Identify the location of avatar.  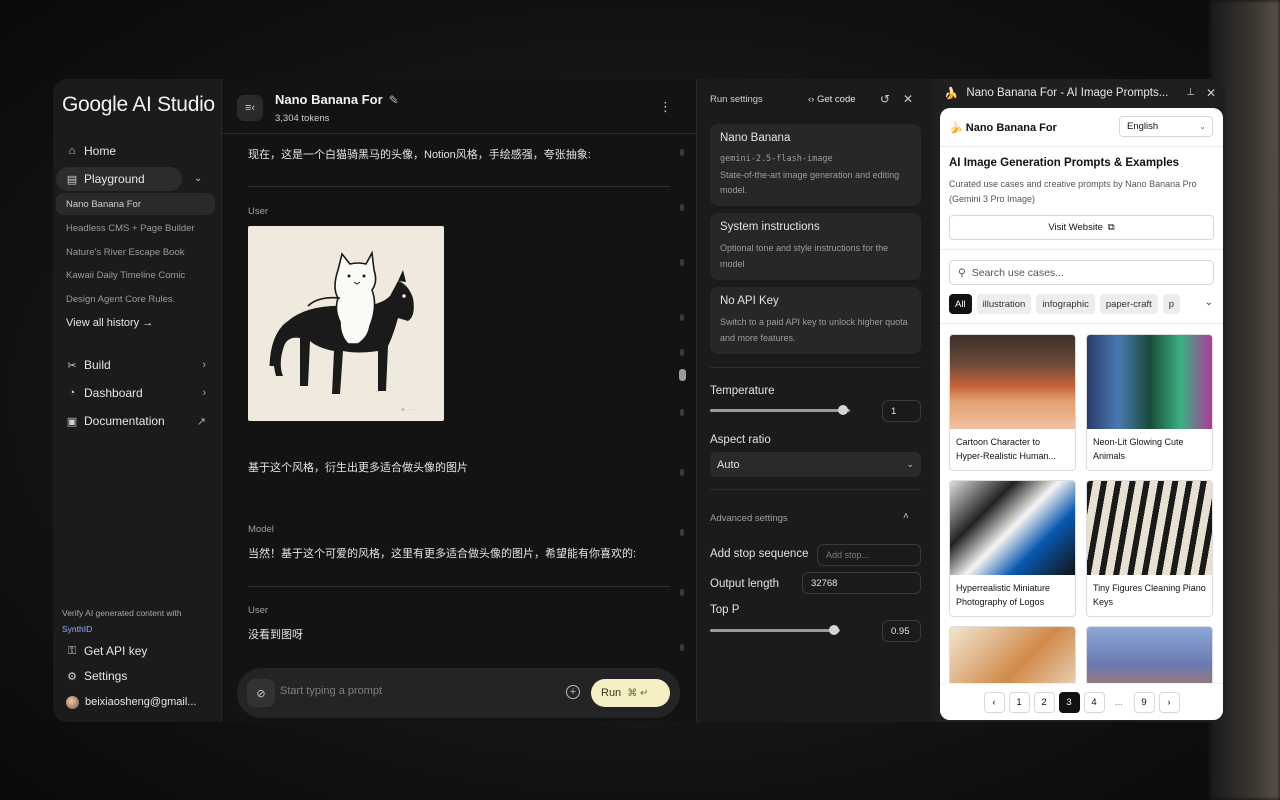
(72, 702).